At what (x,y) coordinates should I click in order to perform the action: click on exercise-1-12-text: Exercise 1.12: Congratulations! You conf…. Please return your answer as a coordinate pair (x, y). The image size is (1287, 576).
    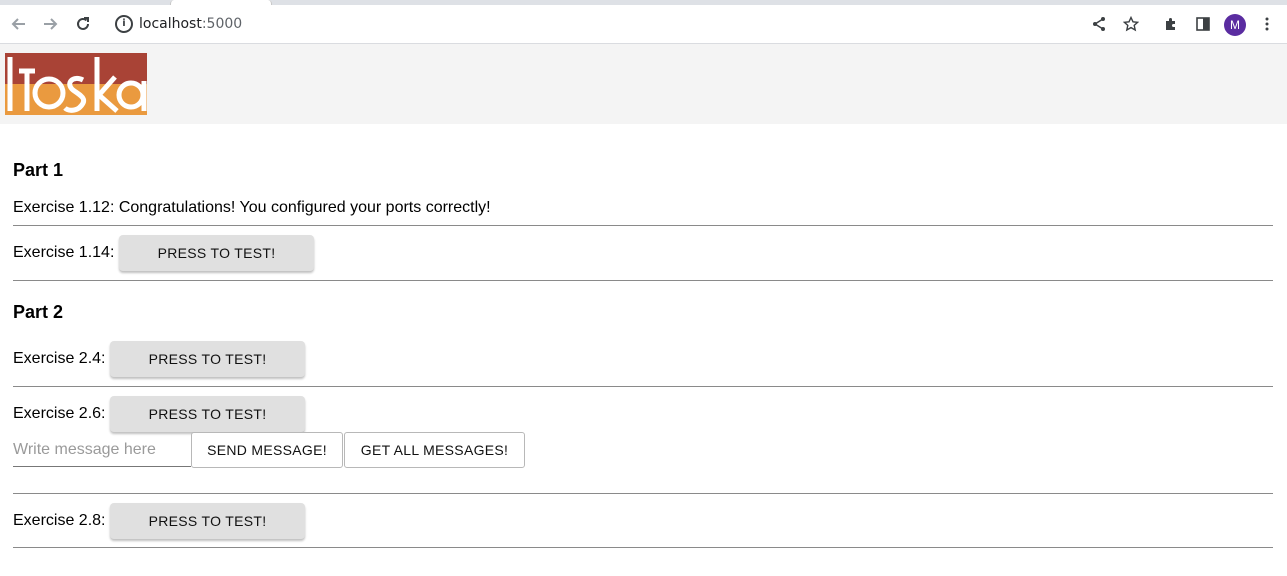
    Looking at the image, I should click on (252, 207).